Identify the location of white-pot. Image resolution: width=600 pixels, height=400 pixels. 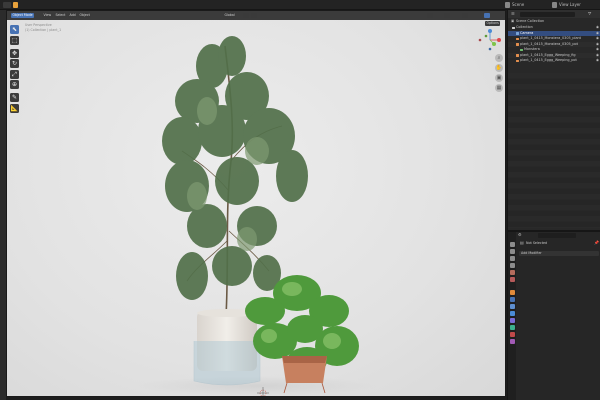
(227, 347).